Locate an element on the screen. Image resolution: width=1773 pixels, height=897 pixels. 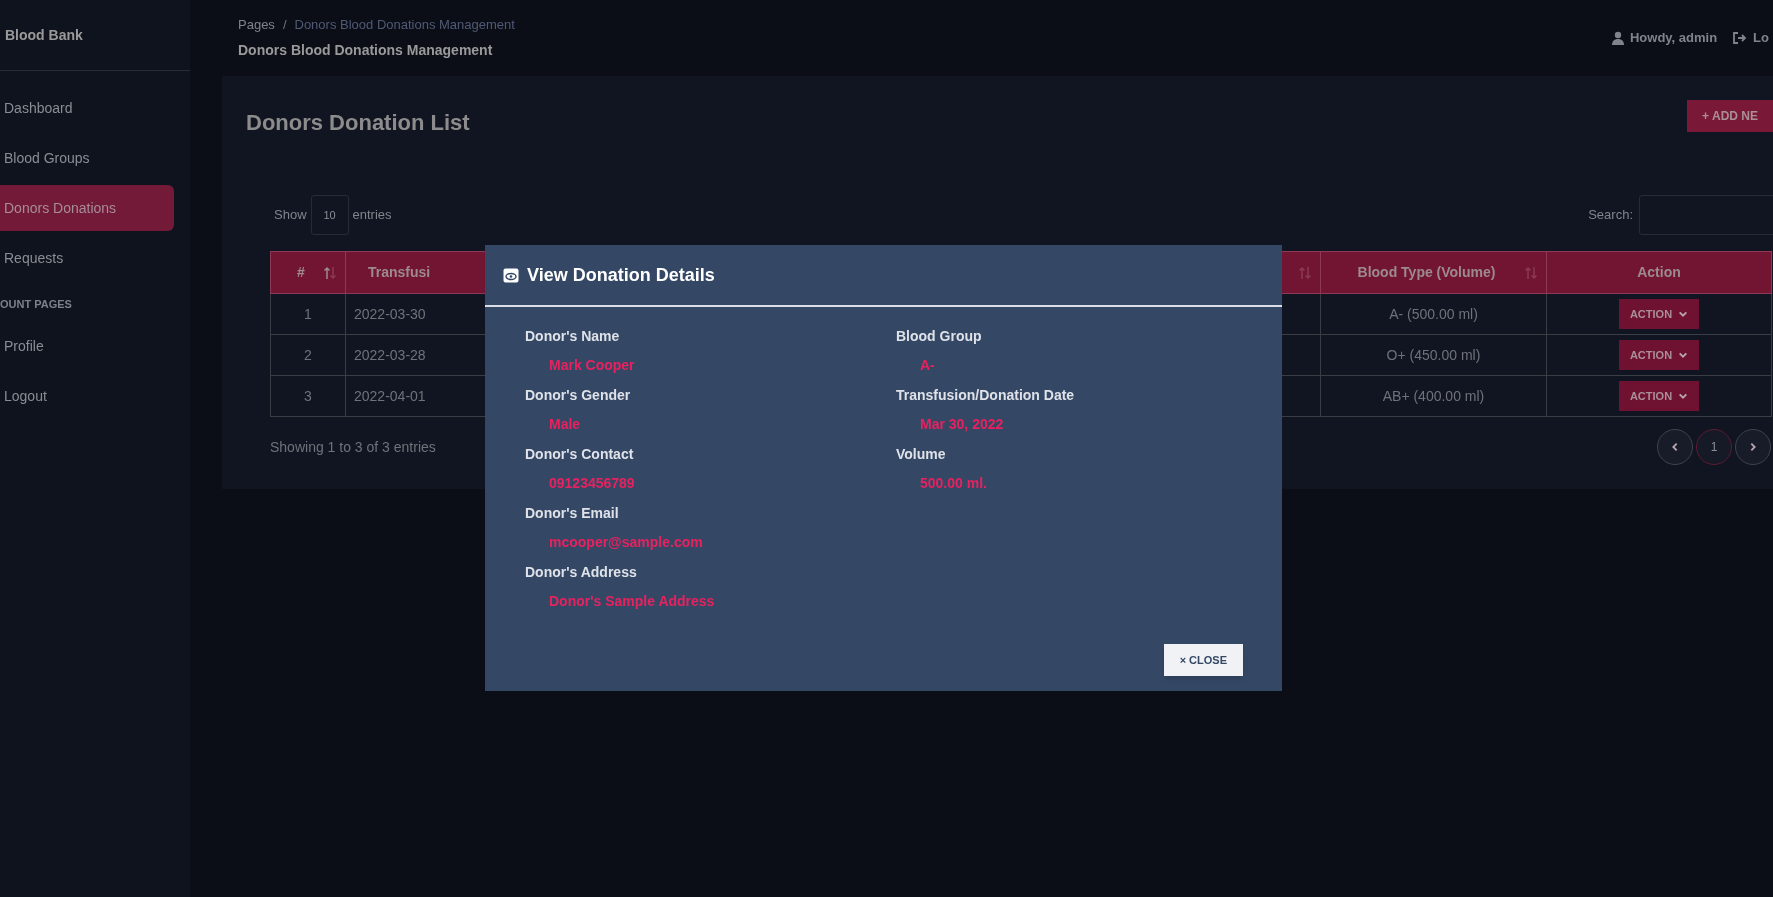
brand-name: Blood Bank is located at coordinates (44, 35).